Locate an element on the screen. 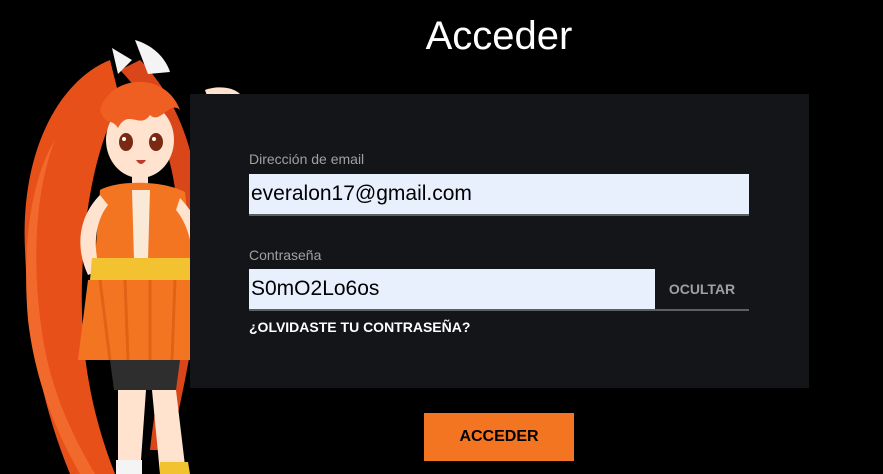  password-field is located at coordinates (452, 290).